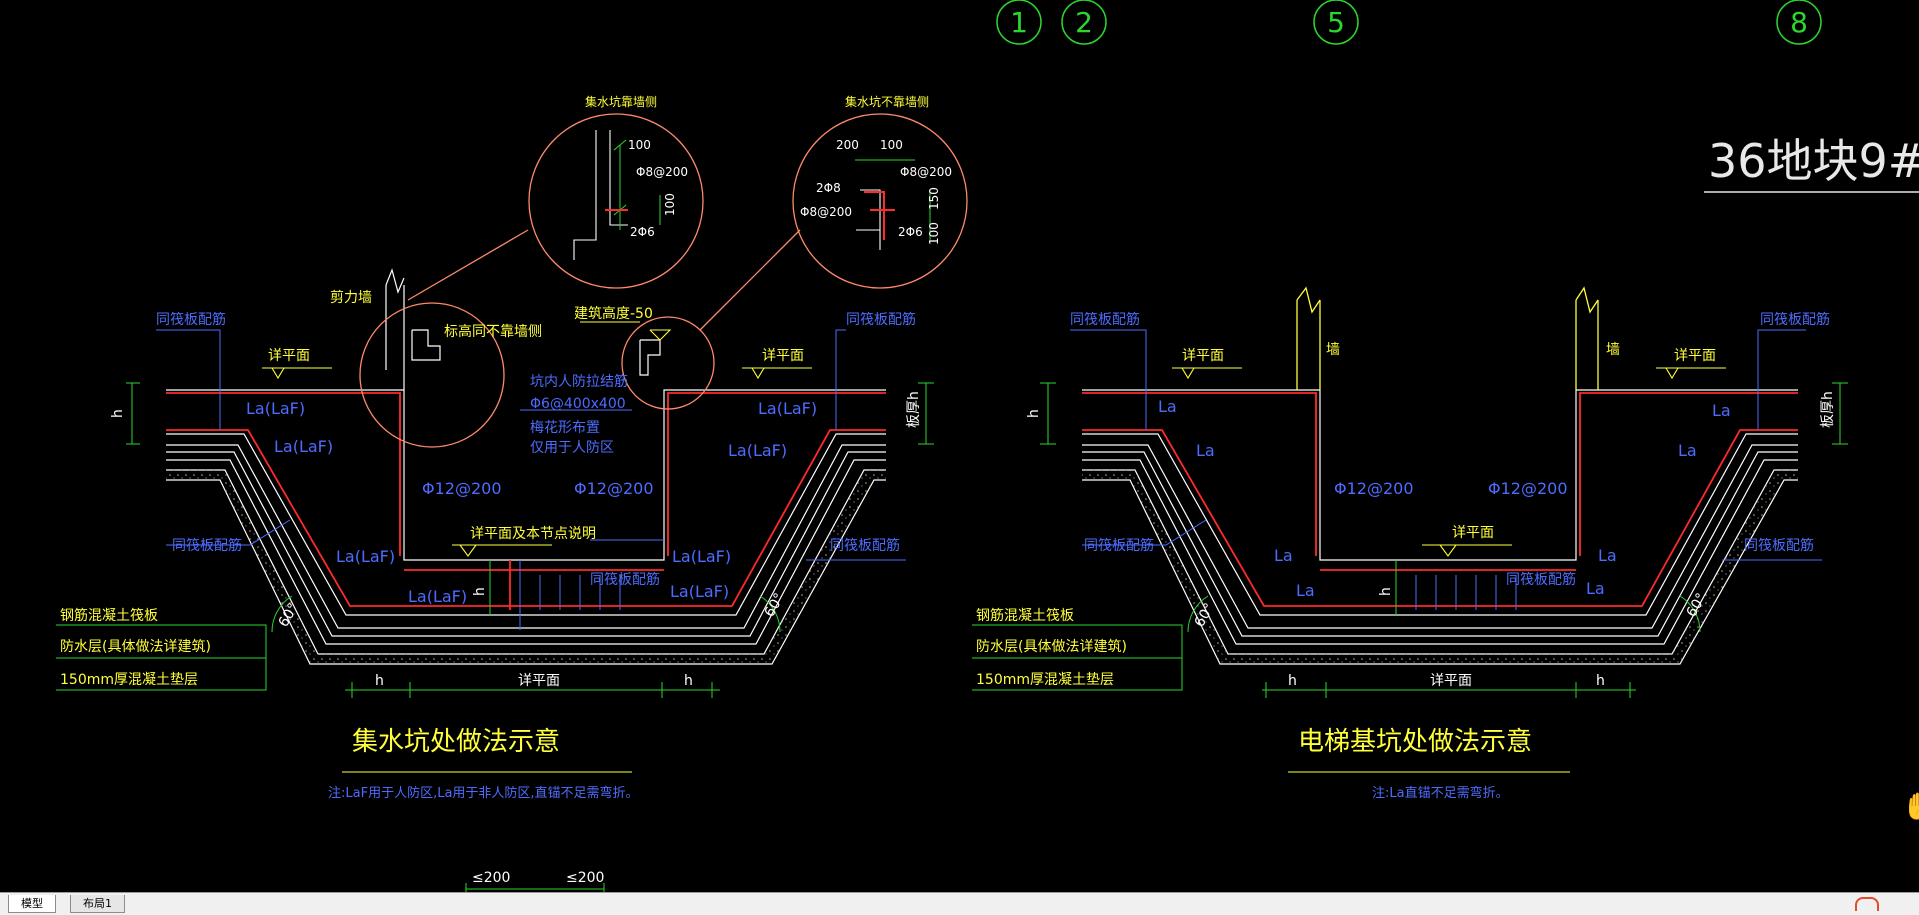 Image resolution: width=1919 pixels, height=915 pixels. What do you see at coordinates (642, 232) in the screenshot?
I see `c1-bars: 2Φ6` at bounding box center [642, 232].